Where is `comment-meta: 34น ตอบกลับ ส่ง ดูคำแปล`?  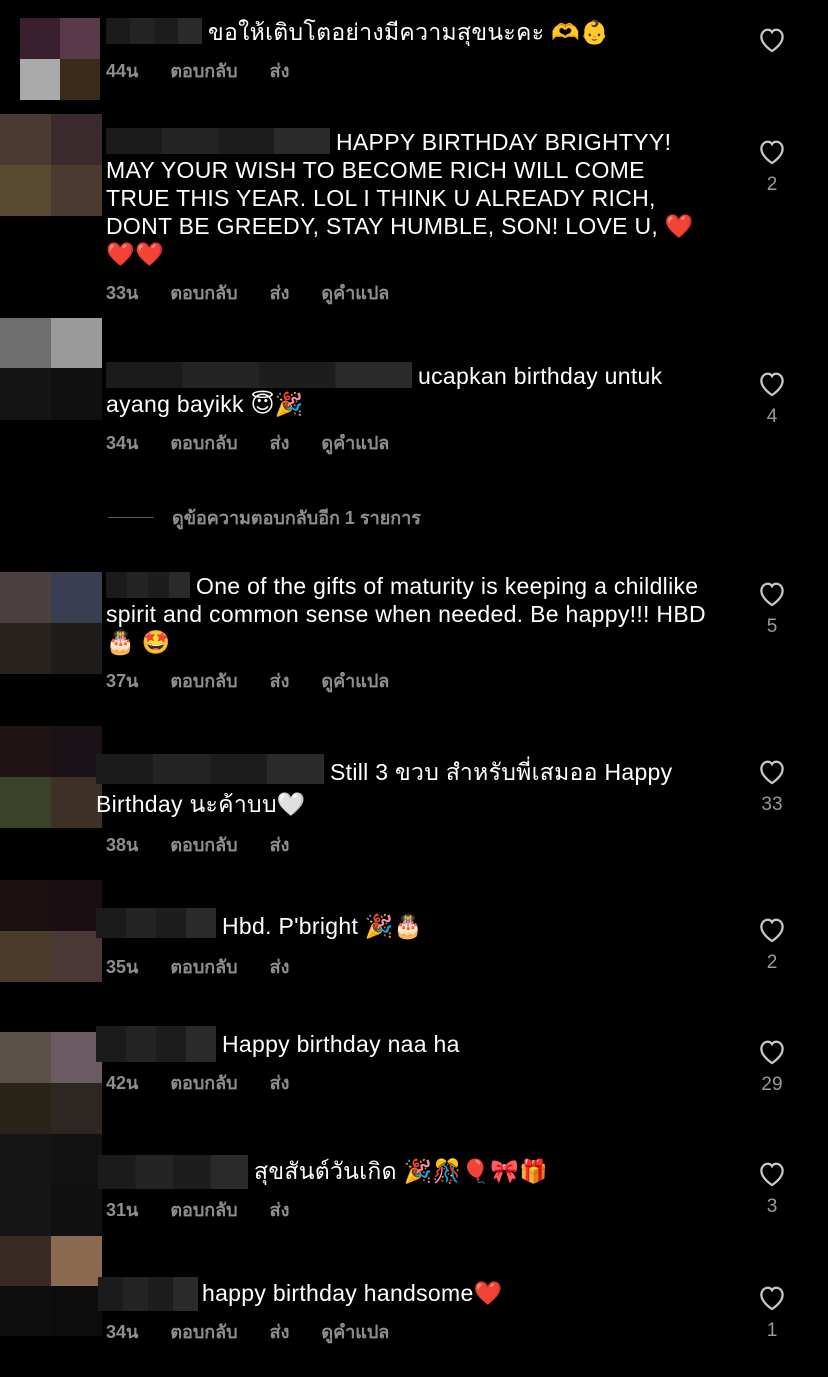
comment-meta: 34น ตอบกลับ ส่ง ดูคำแปล is located at coordinates (406, 442).